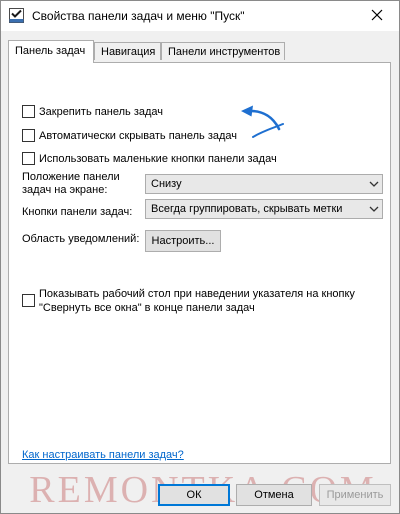  I want to click on taskbar-properties-icon, so click(16, 15).